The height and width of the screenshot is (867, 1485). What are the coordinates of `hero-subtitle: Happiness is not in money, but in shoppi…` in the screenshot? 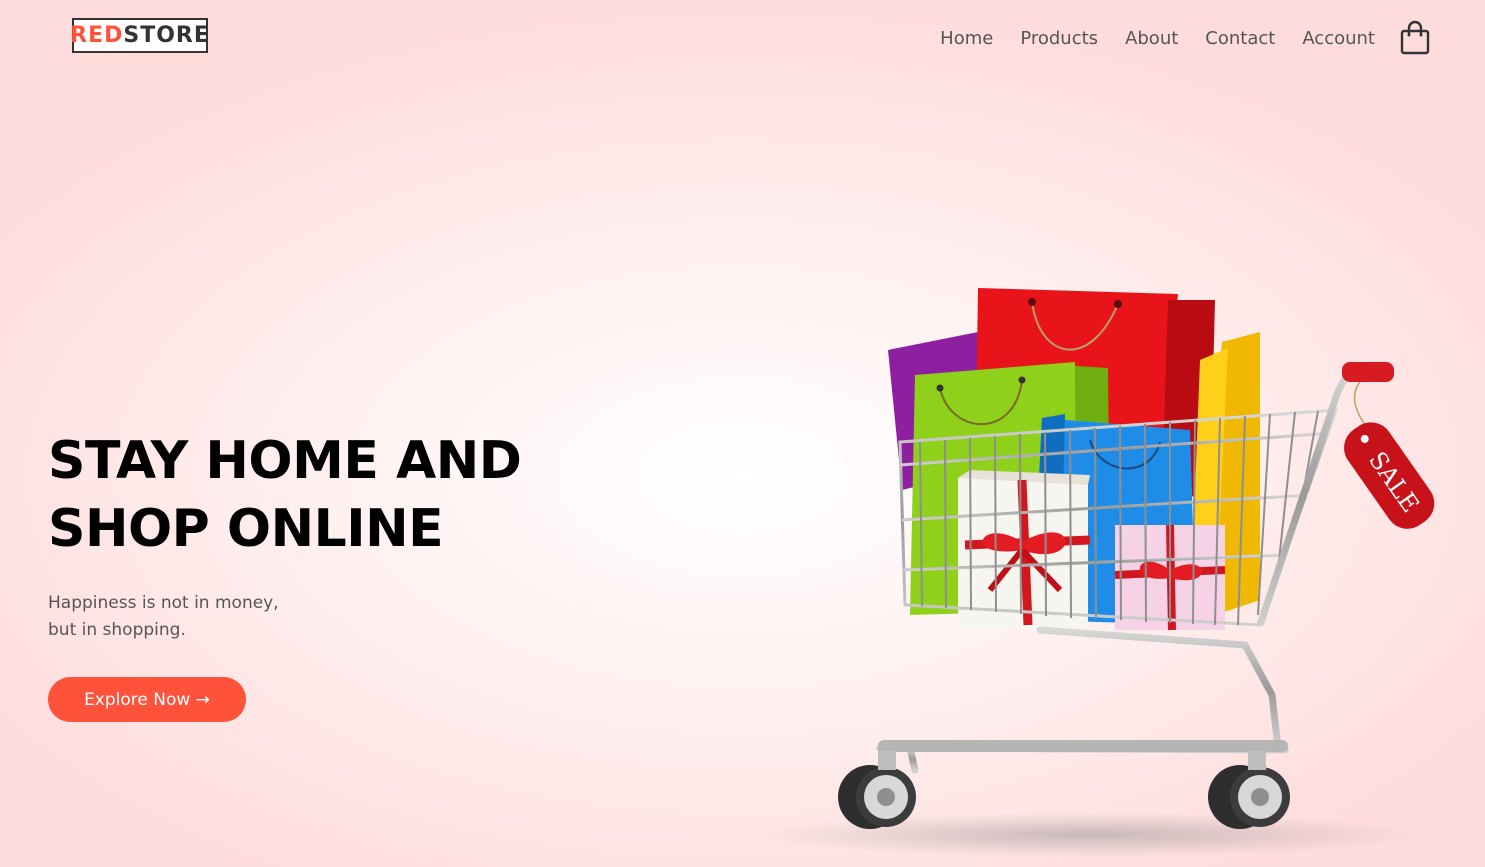 It's located at (163, 617).